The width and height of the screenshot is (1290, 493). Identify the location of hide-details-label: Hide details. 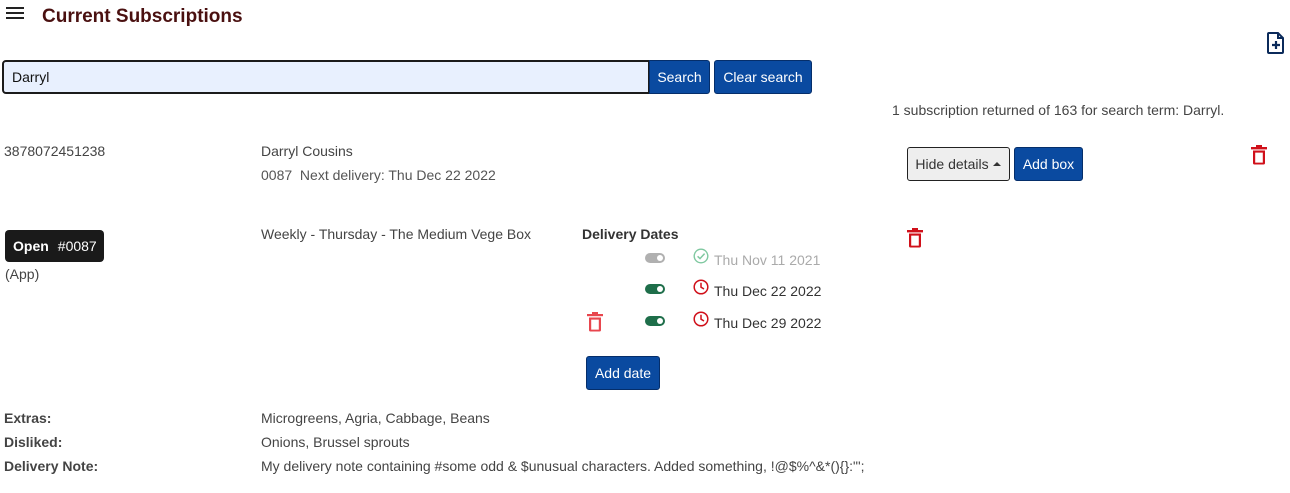
(952, 164).